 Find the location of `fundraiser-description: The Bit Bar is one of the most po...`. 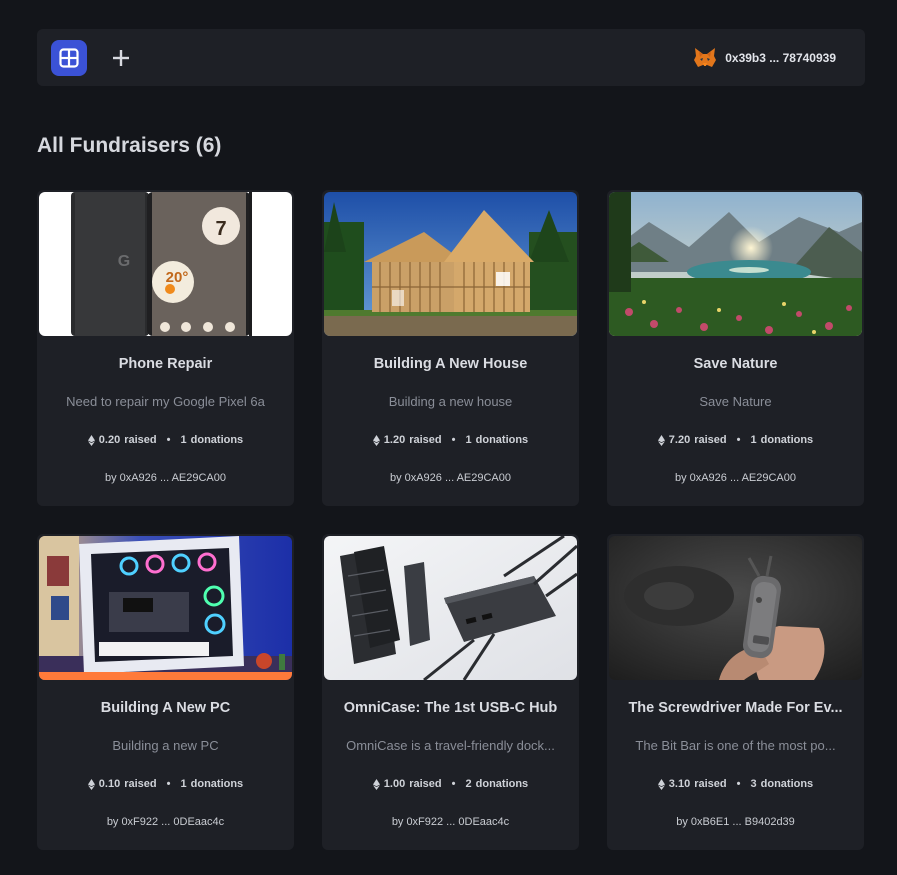

fundraiser-description: The Bit Bar is one of the most po... is located at coordinates (735, 745).